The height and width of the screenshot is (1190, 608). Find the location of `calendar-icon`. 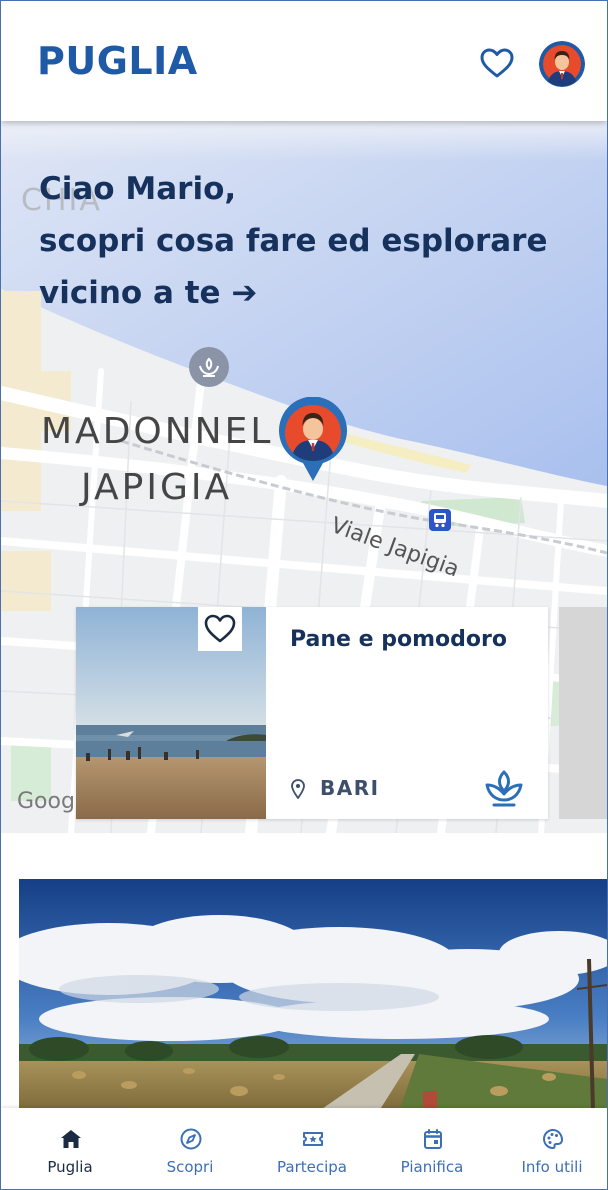

calendar-icon is located at coordinates (433, 1139).